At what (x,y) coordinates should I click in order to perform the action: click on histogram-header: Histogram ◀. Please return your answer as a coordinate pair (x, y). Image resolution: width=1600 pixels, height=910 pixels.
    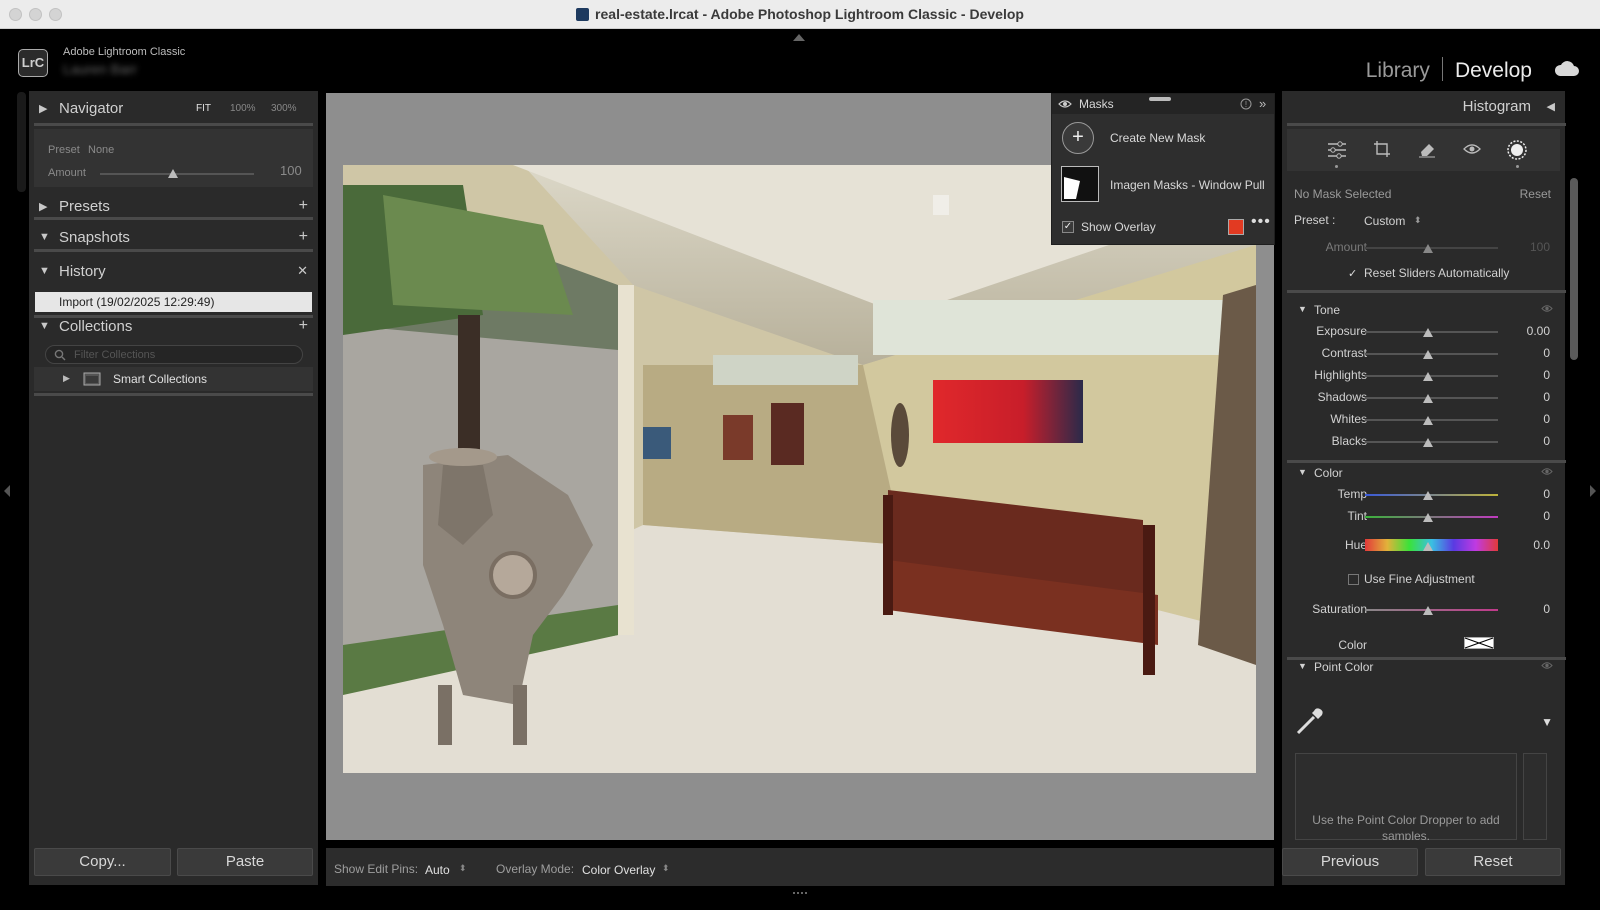
    Looking at the image, I should click on (1423, 106).